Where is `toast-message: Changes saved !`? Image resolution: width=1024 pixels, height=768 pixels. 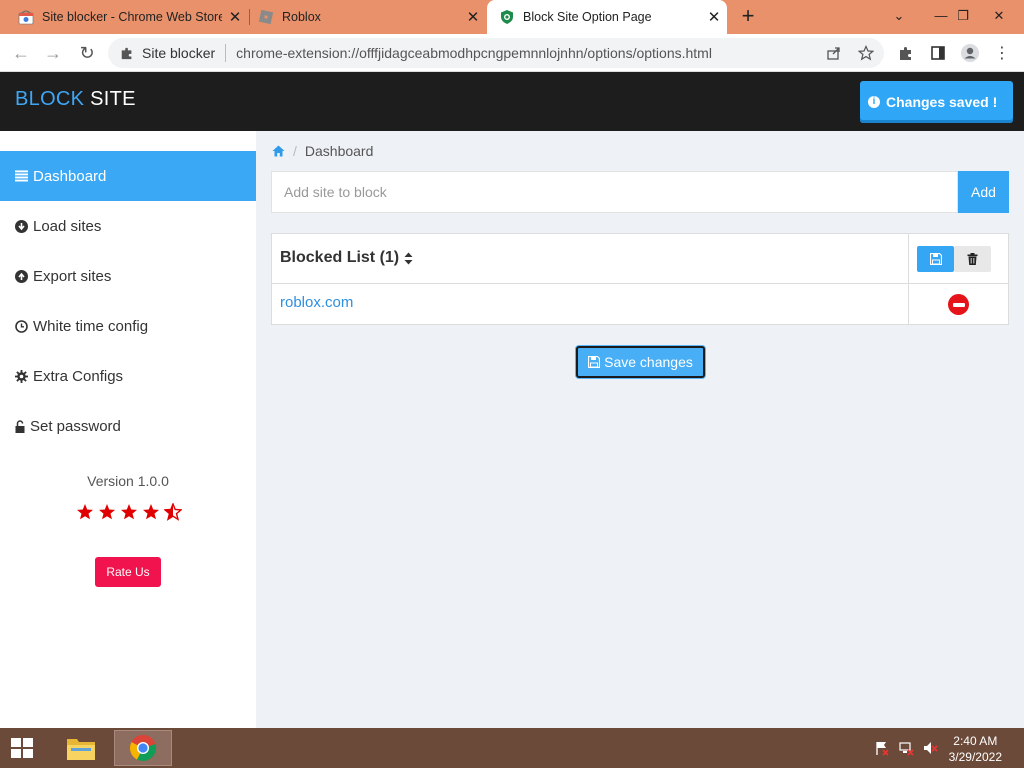 toast-message: Changes saved ! is located at coordinates (942, 102).